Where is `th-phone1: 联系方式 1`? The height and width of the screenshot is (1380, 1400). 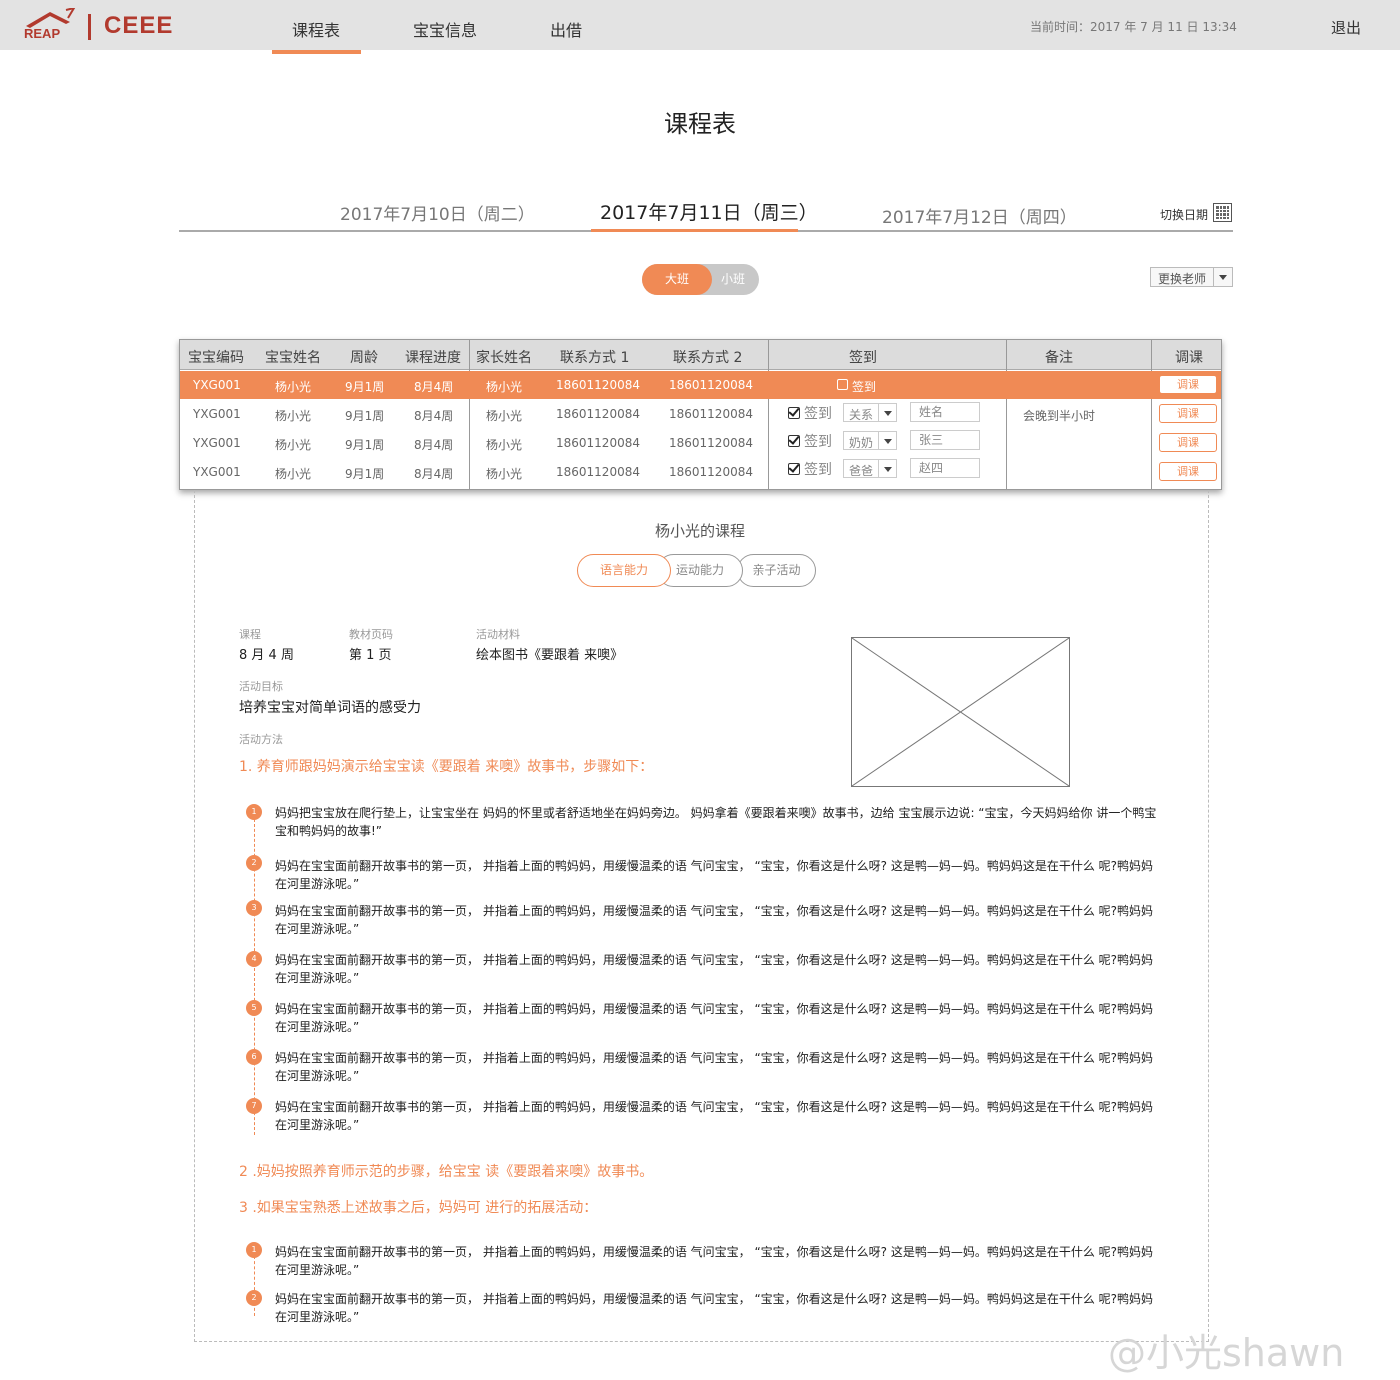
th-phone1: 联系方式 1 is located at coordinates (595, 358).